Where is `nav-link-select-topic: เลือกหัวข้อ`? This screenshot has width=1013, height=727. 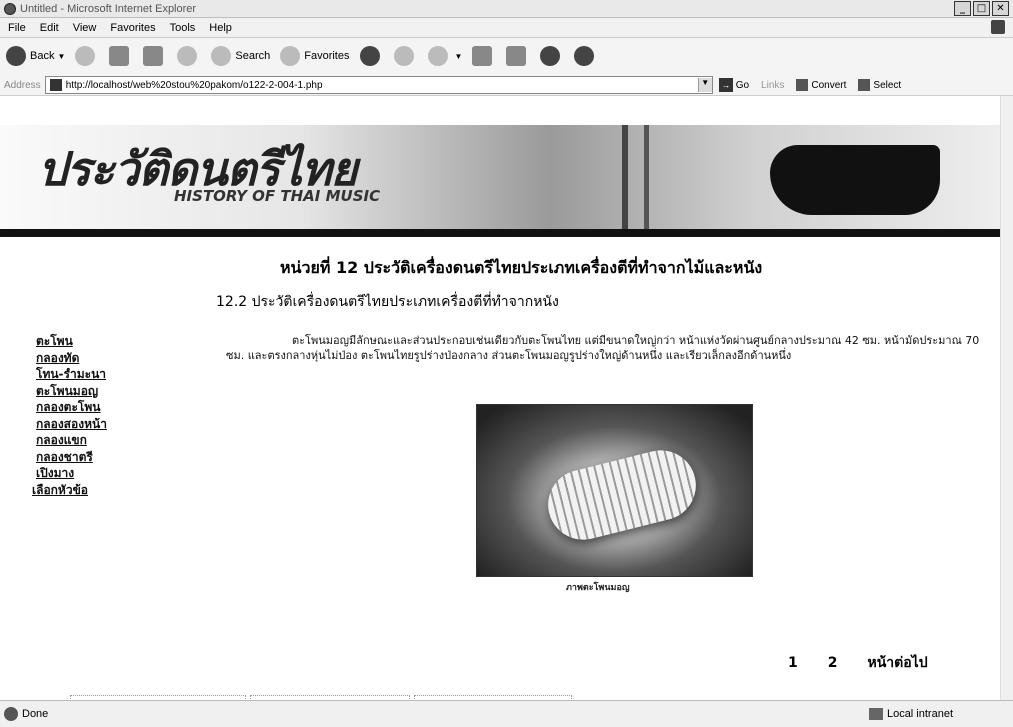
nav-link-select-topic: เลือกหัวข้อ is located at coordinates (124, 490).